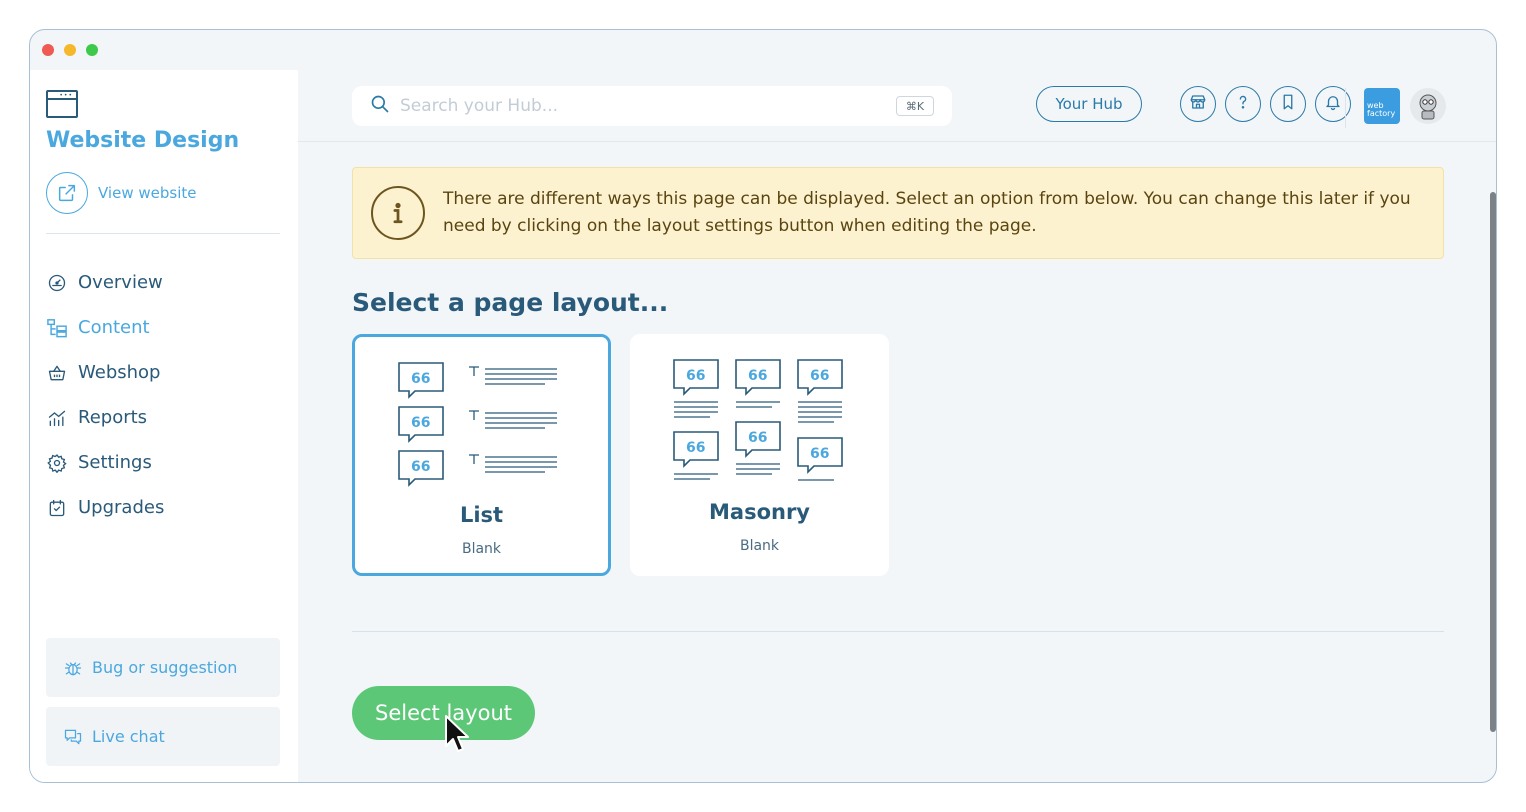 The height and width of the screenshot is (812, 1526). Describe the element at coordinates (166, 507) in the screenshot. I see `sidebar-item-upgrades: Upgrades` at that location.